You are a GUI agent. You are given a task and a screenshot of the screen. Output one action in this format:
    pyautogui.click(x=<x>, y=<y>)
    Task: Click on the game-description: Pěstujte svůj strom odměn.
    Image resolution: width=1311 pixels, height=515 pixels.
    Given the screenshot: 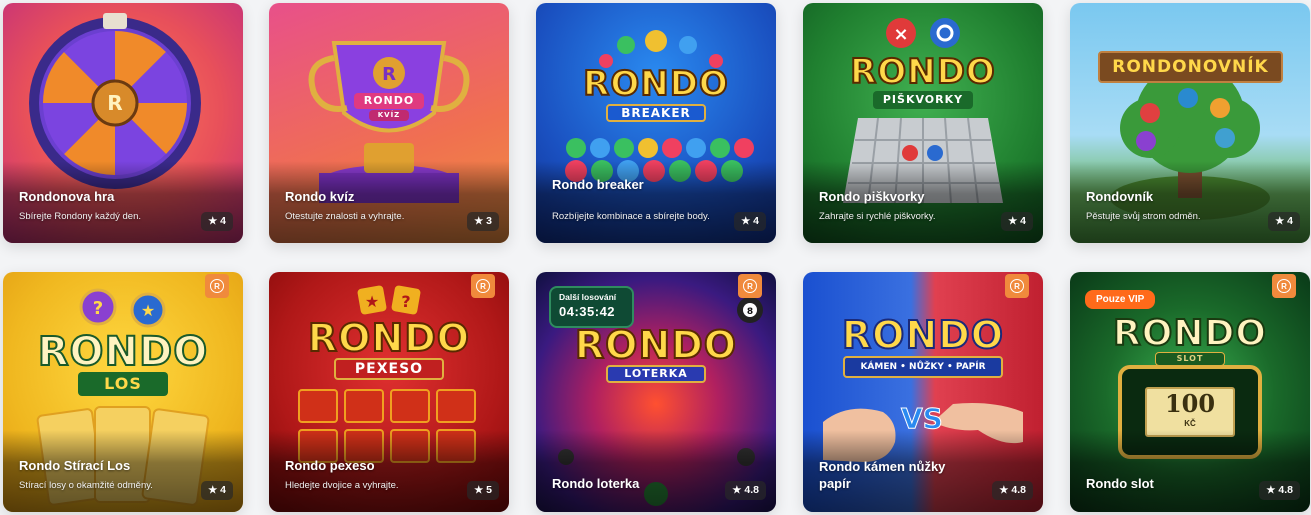 What is the action you would take?
    pyautogui.click(x=1143, y=216)
    